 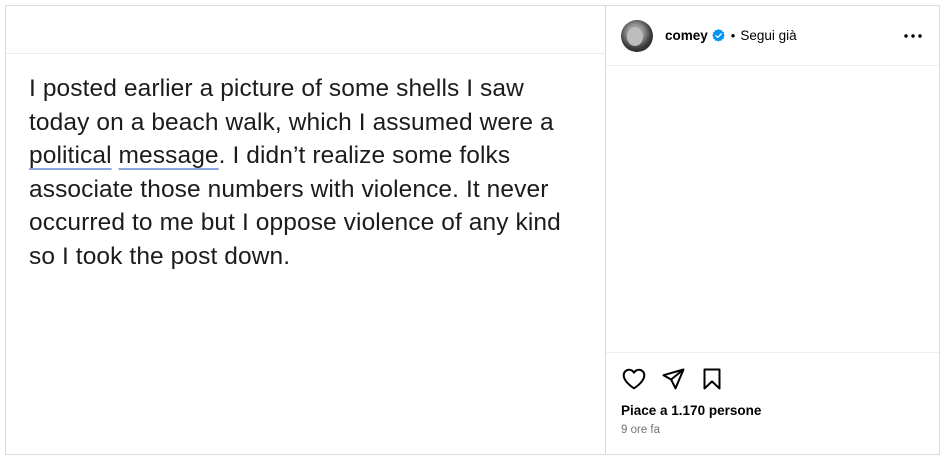 What do you see at coordinates (168, 155) in the screenshot?
I see `image-text-underlined-segment: message` at bounding box center [168, 155].